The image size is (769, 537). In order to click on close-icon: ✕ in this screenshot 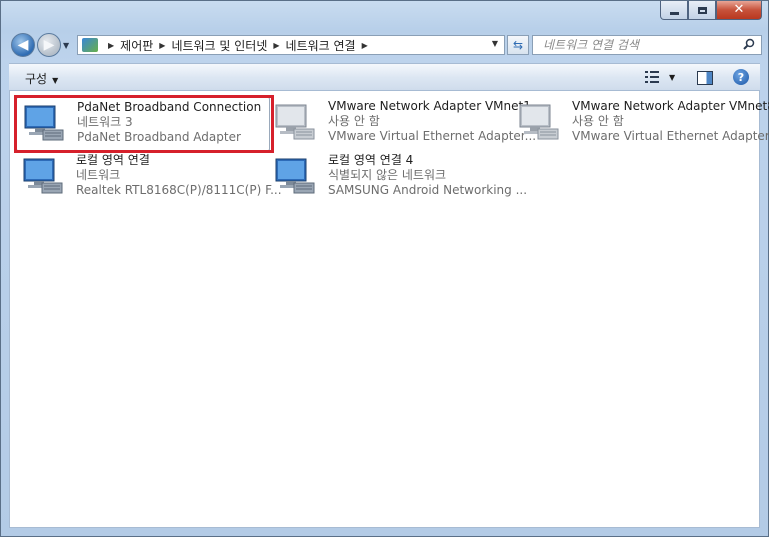, I will do `click(739, 9)`.